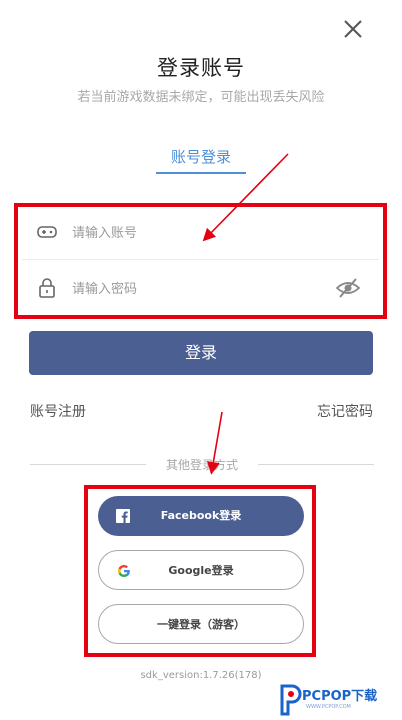 The height and width of the screenshot is (720, 402). I want to click on account-field, so click(200, 233).